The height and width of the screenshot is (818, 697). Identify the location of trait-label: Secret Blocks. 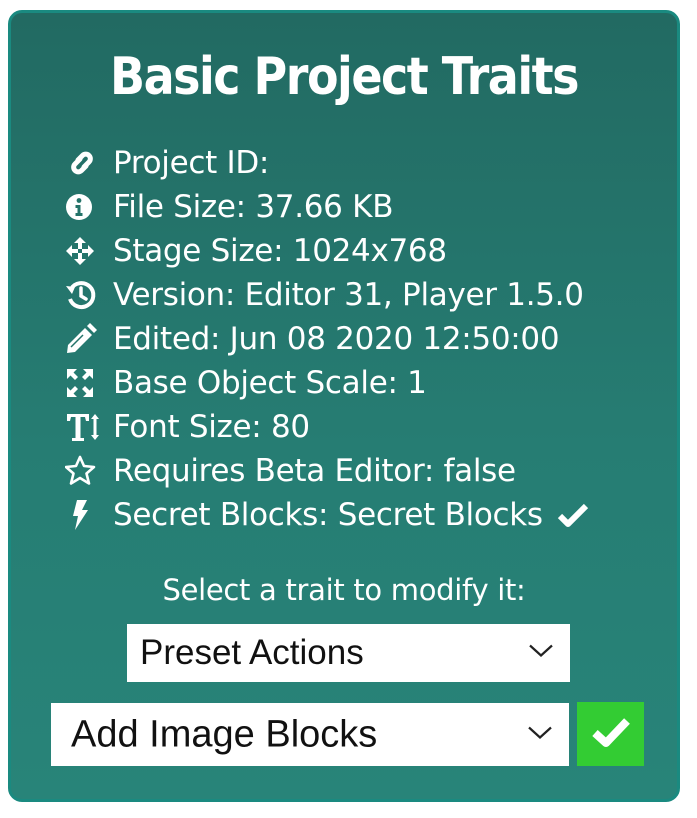
(328, 515).